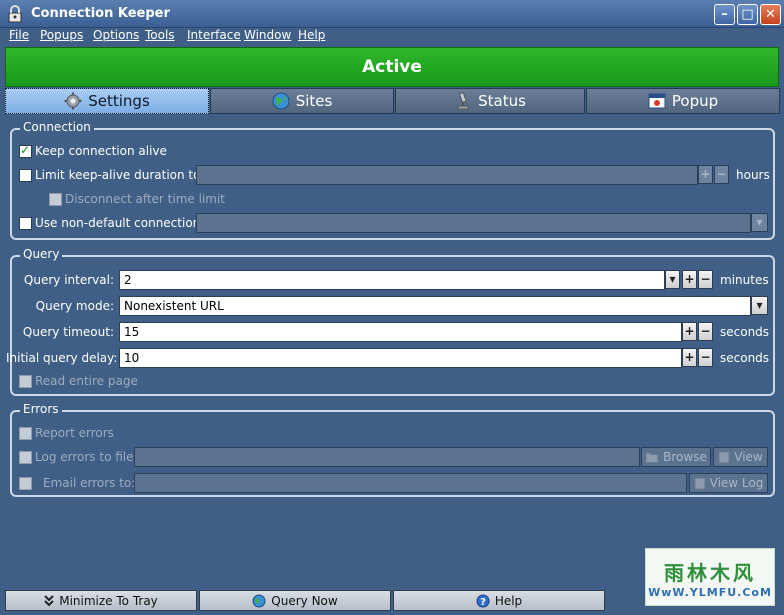 The height and width of the screenshot is (615, 784). Describe the element at coordinates (116, 35) in the screenshot. I see `menu-options: Options` at that location.